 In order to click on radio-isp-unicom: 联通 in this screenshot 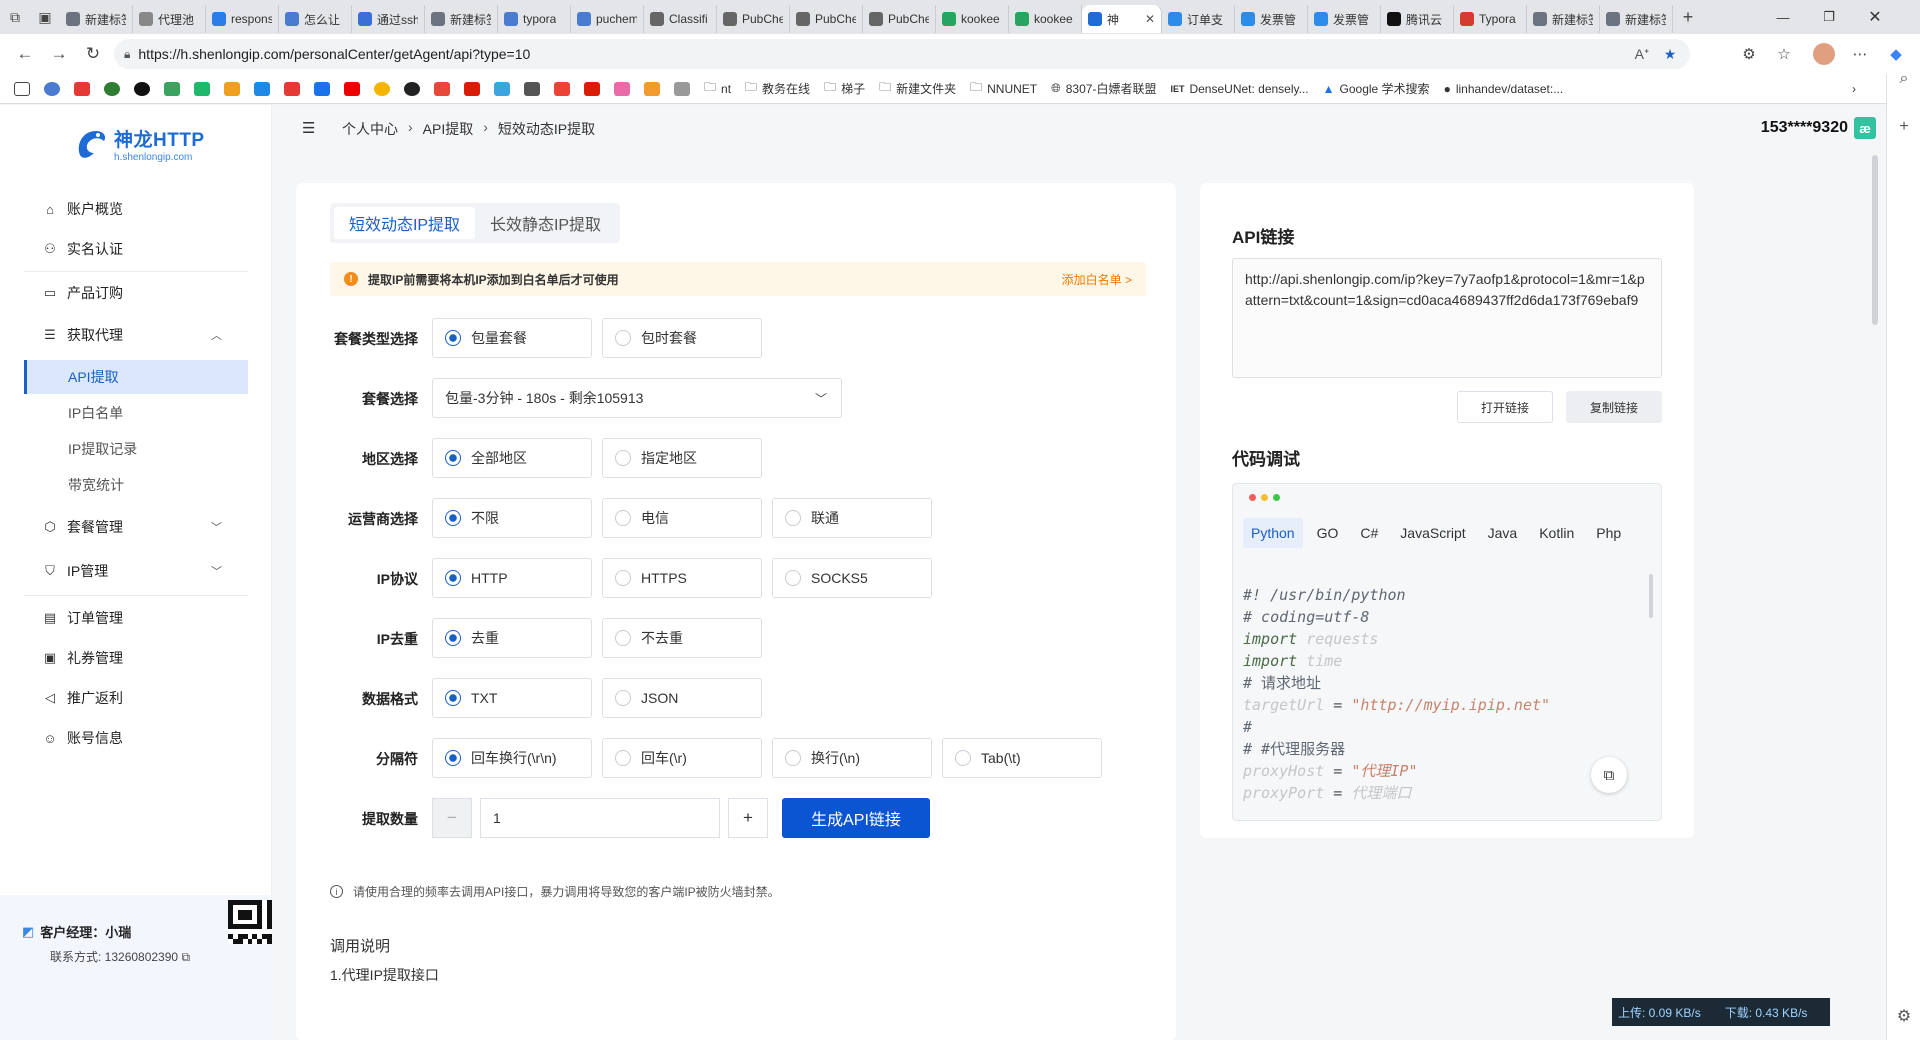, I will do `click(852, 518)`.